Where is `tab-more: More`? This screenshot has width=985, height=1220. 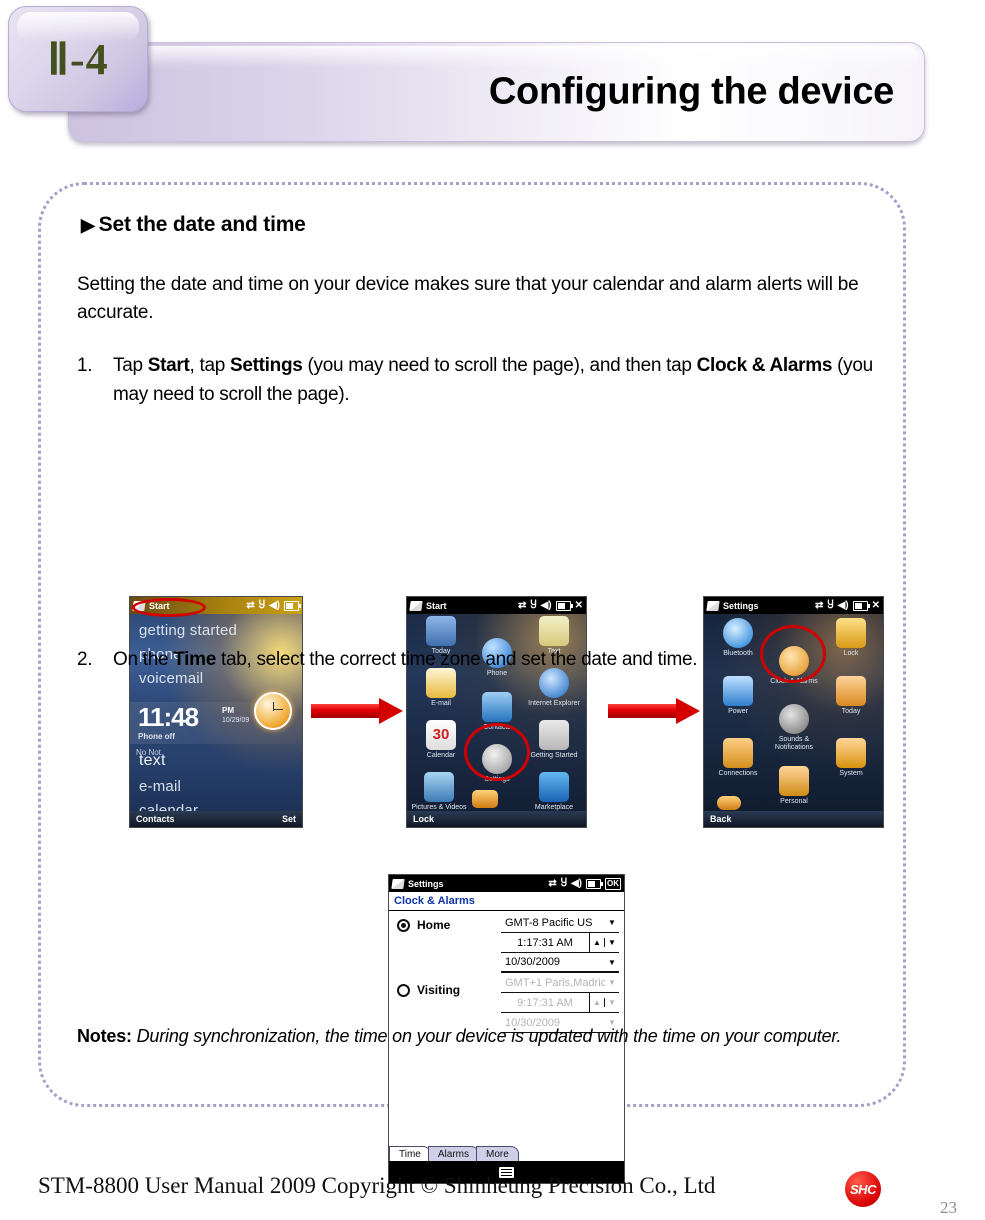
tab-more: More is located at coordinates (497, 1153).